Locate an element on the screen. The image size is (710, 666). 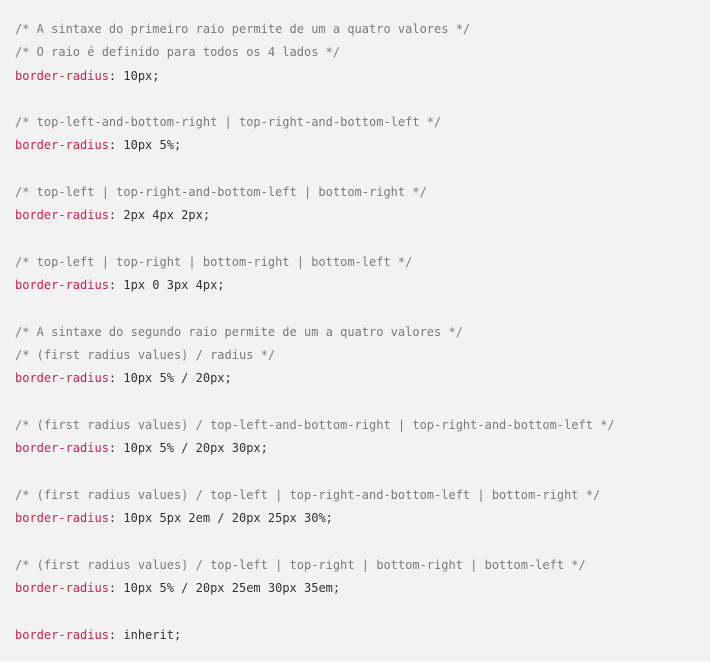
css-property-value: 10px 5%; is located at coordinates (152, 145).